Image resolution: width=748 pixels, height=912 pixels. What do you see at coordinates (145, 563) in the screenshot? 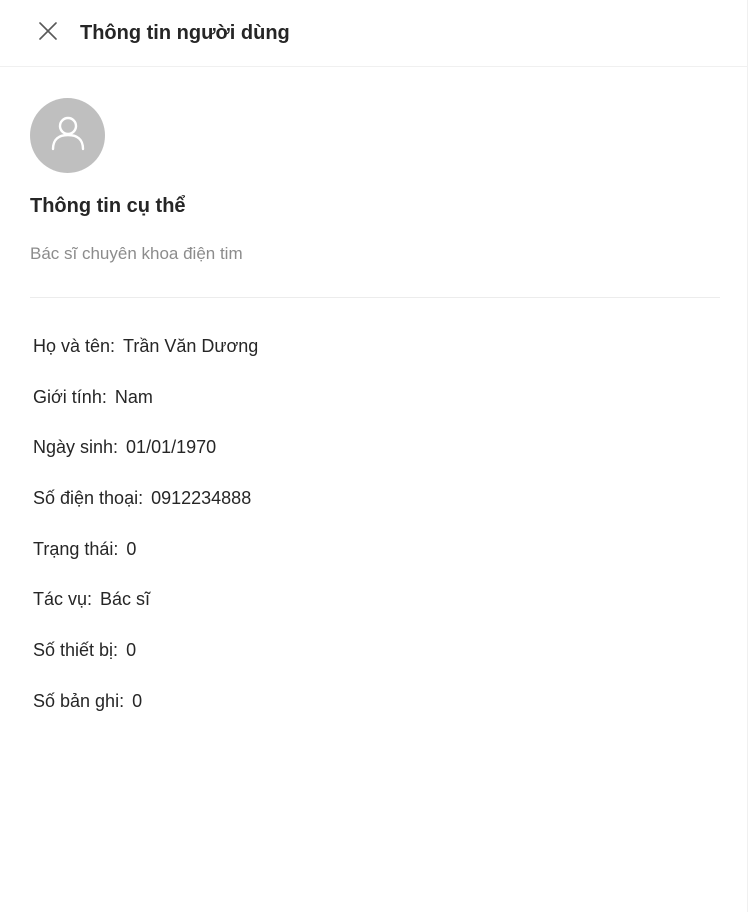
I see `field-status: Trạng thái: 0` at bounding box center [145, 563].